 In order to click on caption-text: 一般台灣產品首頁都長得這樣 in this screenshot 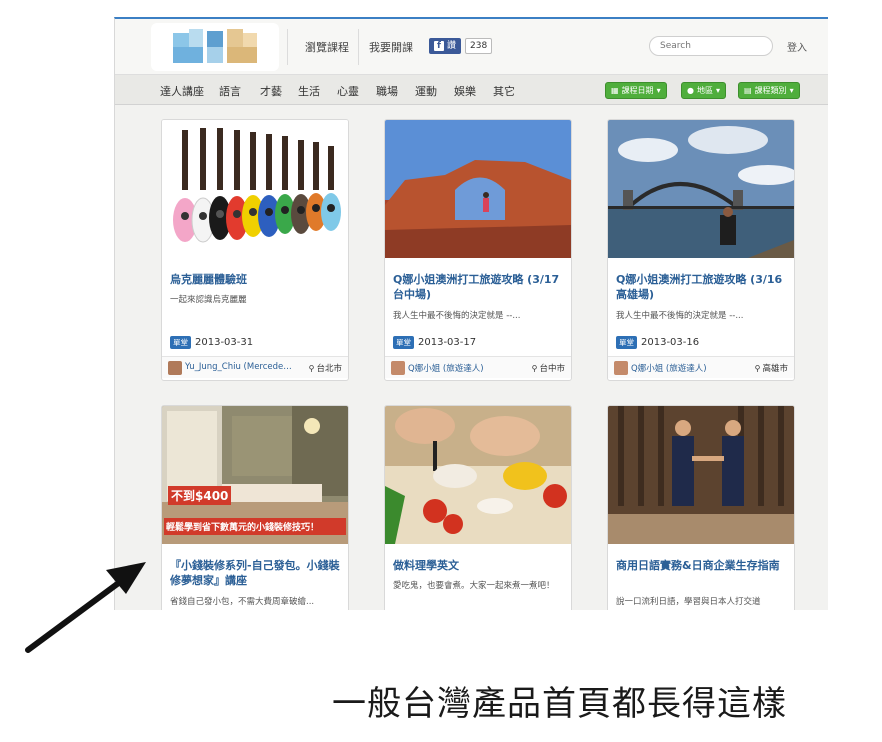, I will do `click(559, 704)`.